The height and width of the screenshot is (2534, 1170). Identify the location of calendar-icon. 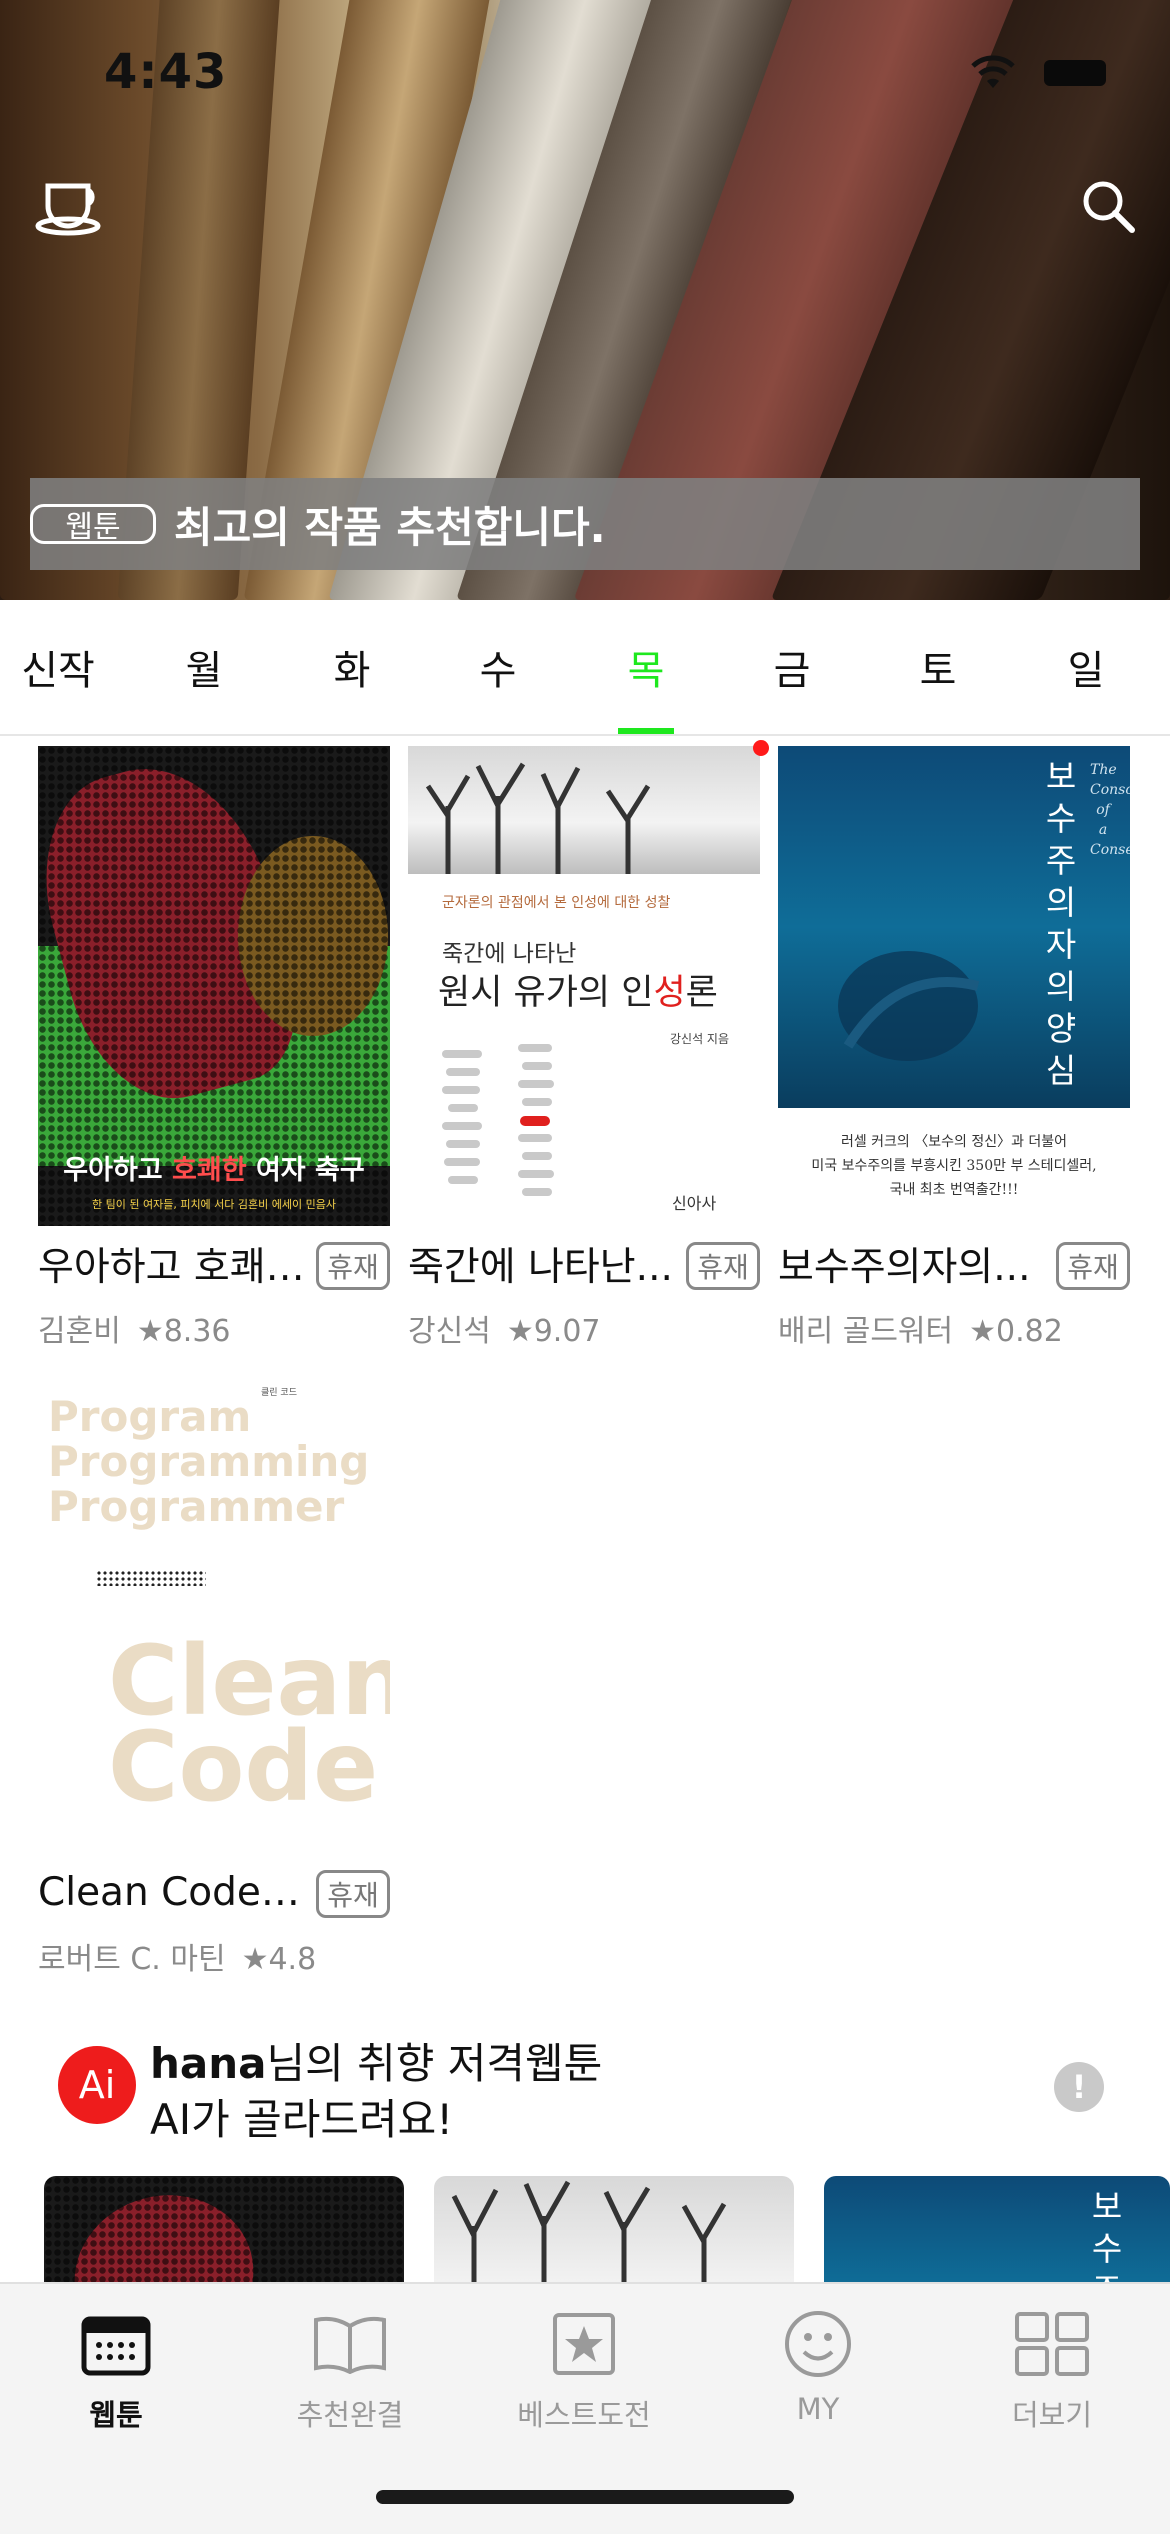
(116, 2344).